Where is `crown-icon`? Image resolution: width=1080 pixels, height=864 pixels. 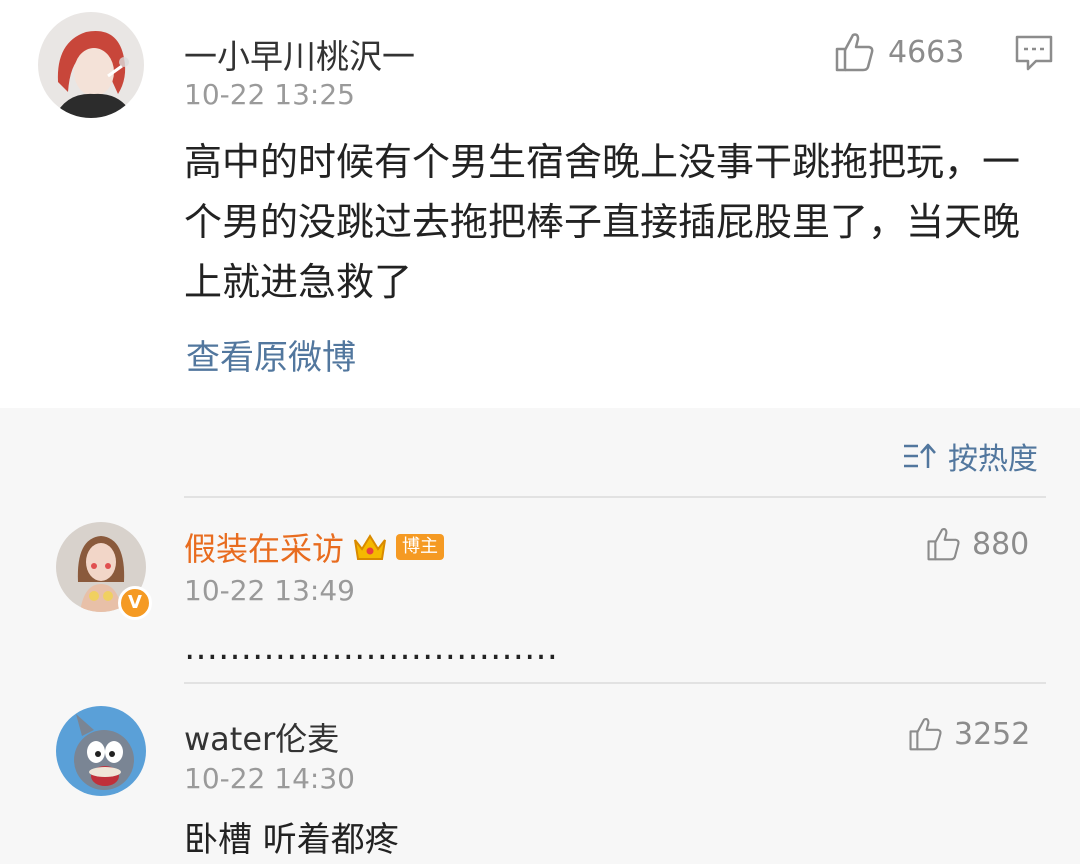 crown-icon is located at coordinates (370, 547).